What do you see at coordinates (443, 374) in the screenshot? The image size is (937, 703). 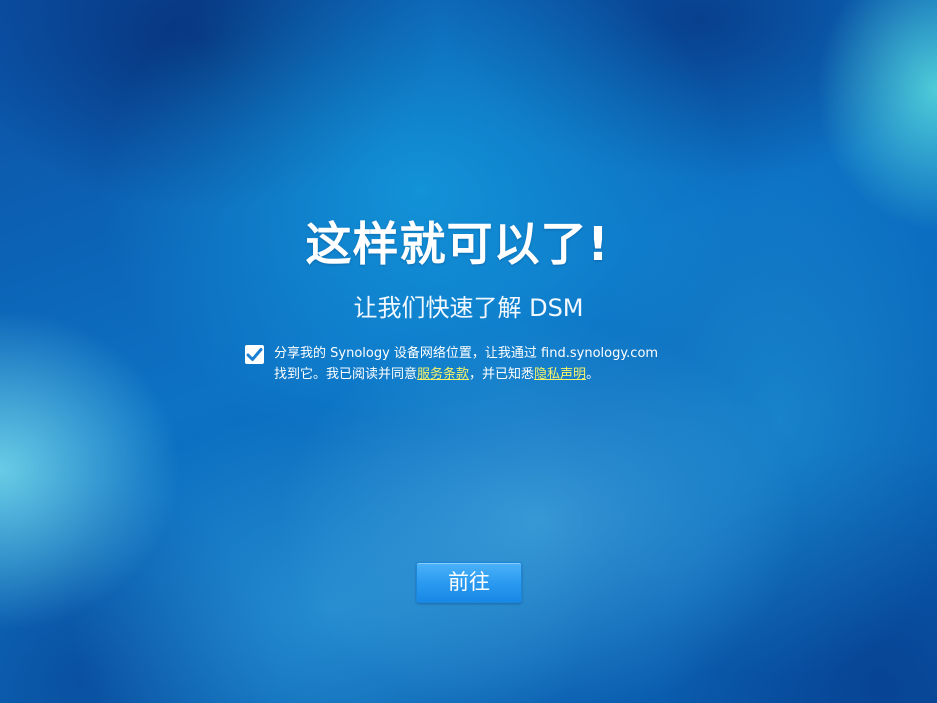 I see `terms-of-service-link: 服务条款` at bounding box center [443, 374].